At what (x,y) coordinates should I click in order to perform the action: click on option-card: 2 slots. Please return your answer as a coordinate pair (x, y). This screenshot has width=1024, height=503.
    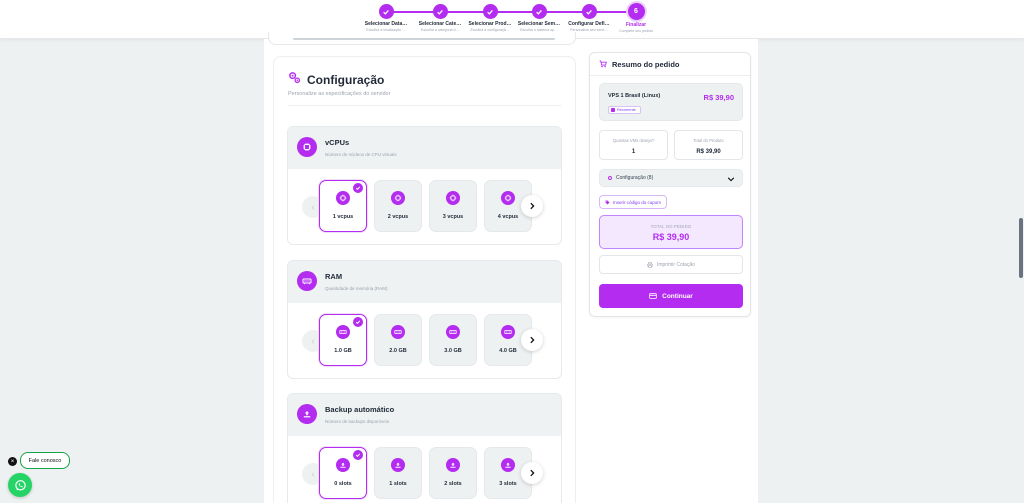
    Looking at the image, I should click on (453, 473).